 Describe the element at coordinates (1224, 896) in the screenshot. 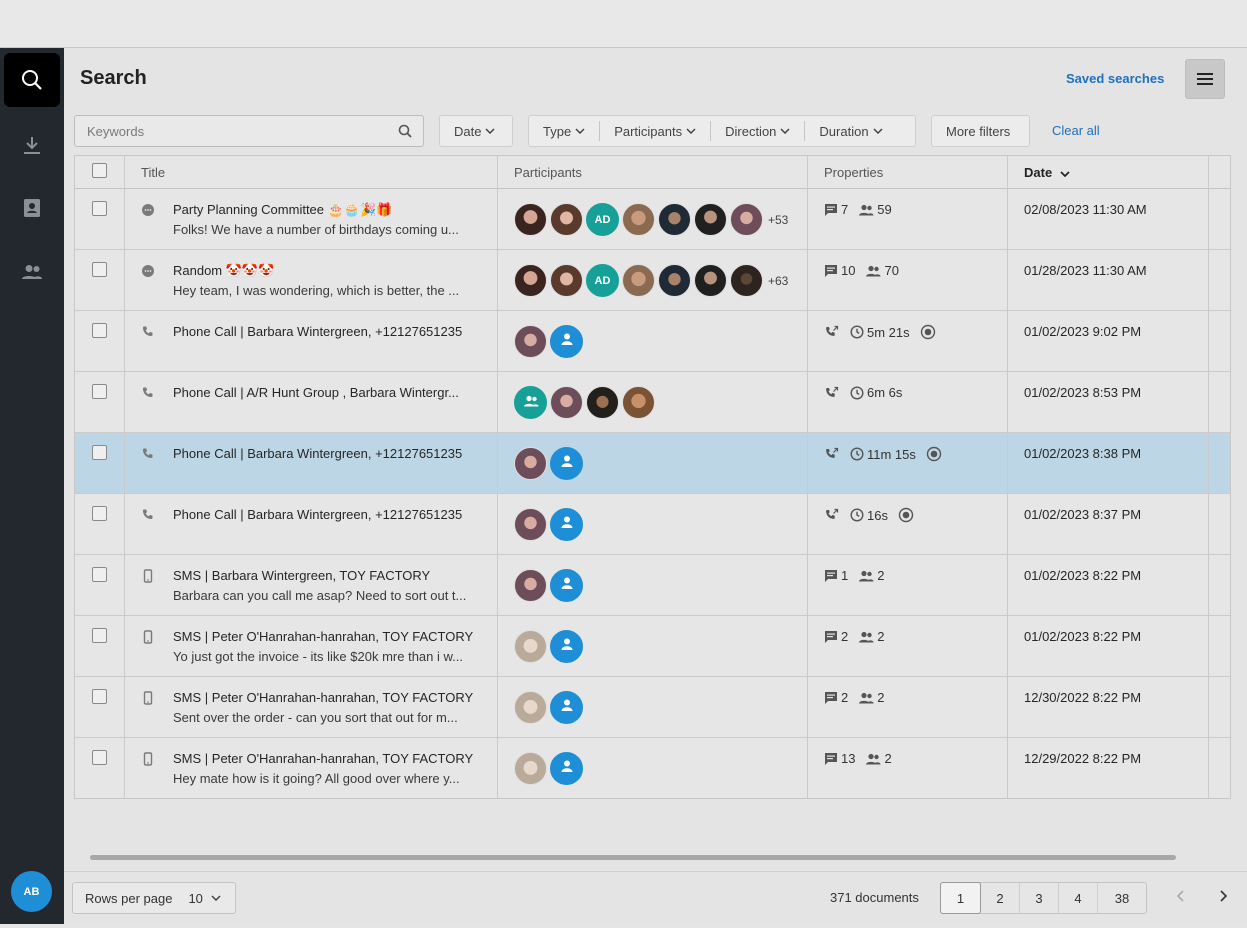

I see `next-page-icon` at that location.